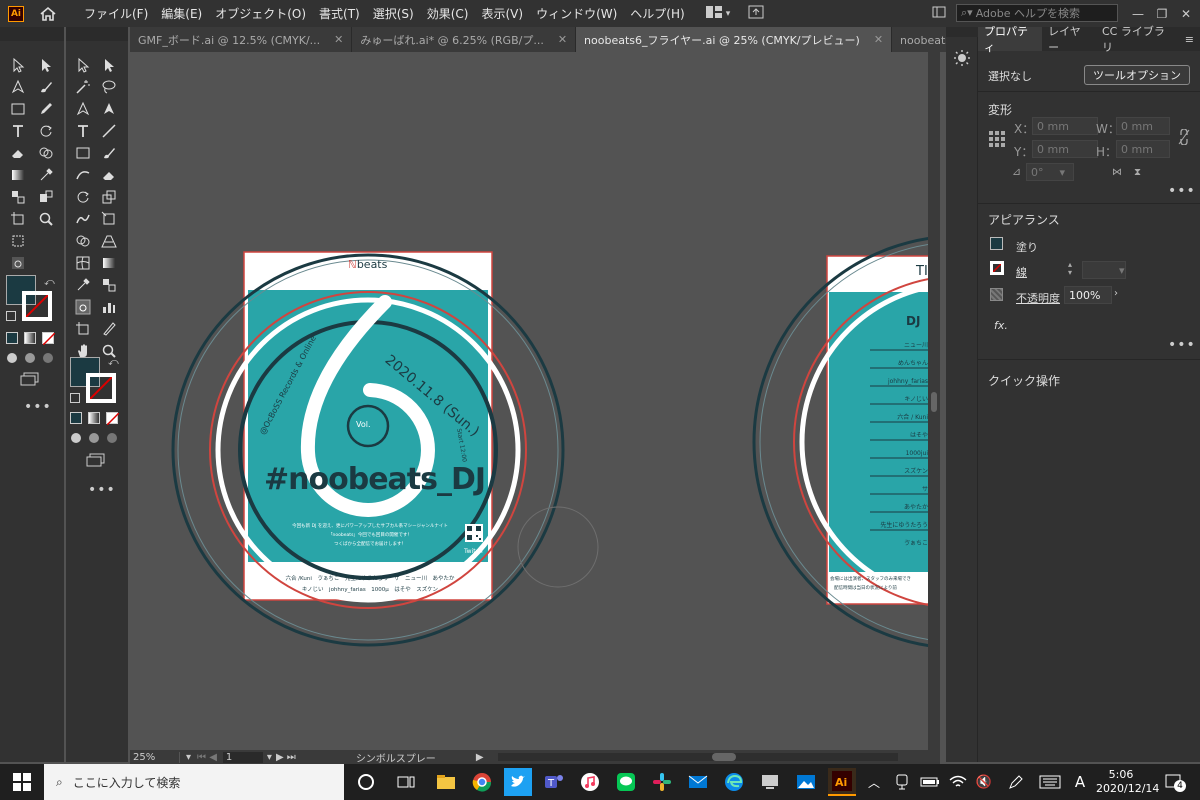 The width and height of the screenshot is (1200, 800). Describe the element at coordinates (482, 782) in the screenshot. I see `chrome-icon` at that location.